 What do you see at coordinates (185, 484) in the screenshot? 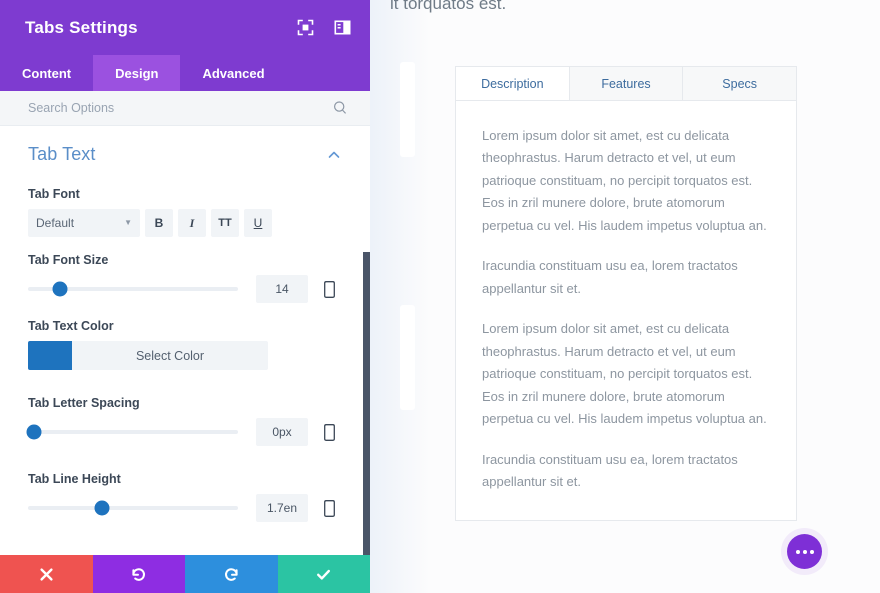
I see `field-tab-line-height: Tab Line Height 1.7en` at bounding box center [185, 484].